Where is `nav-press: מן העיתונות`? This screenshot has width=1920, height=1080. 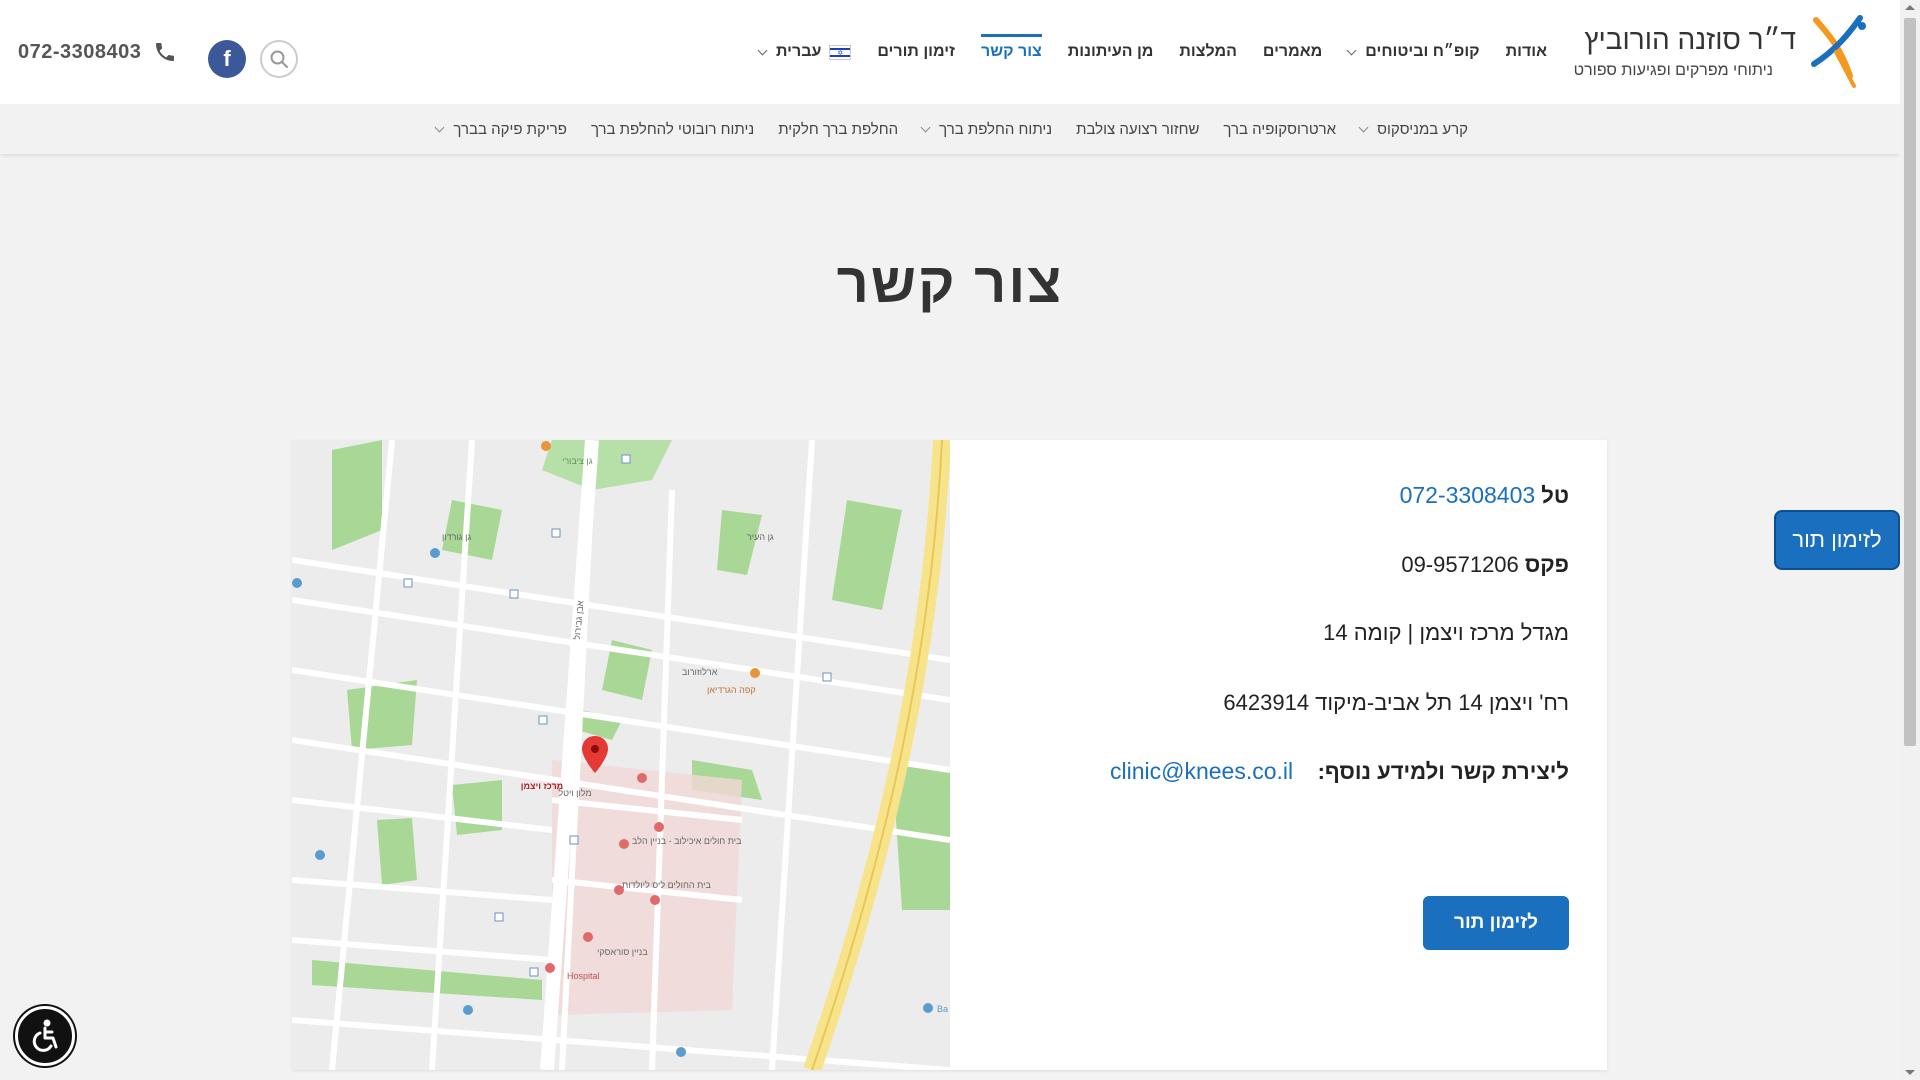 nav-press: מן העיתונות is located at coordinates (1111, 52).